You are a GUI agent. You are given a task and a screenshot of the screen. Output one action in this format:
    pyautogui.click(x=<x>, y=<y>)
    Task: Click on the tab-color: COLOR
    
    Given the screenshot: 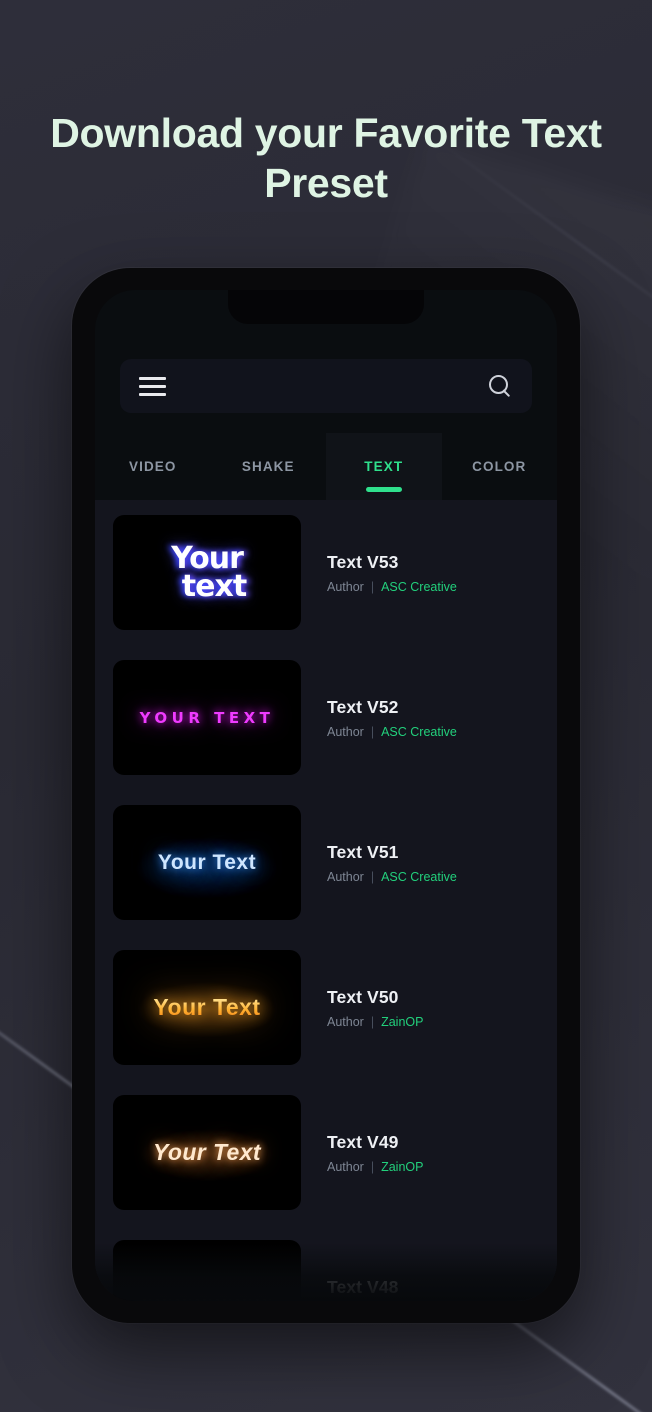 What is the action you would take?
    pyautogui.click(x=500, y=466)
    